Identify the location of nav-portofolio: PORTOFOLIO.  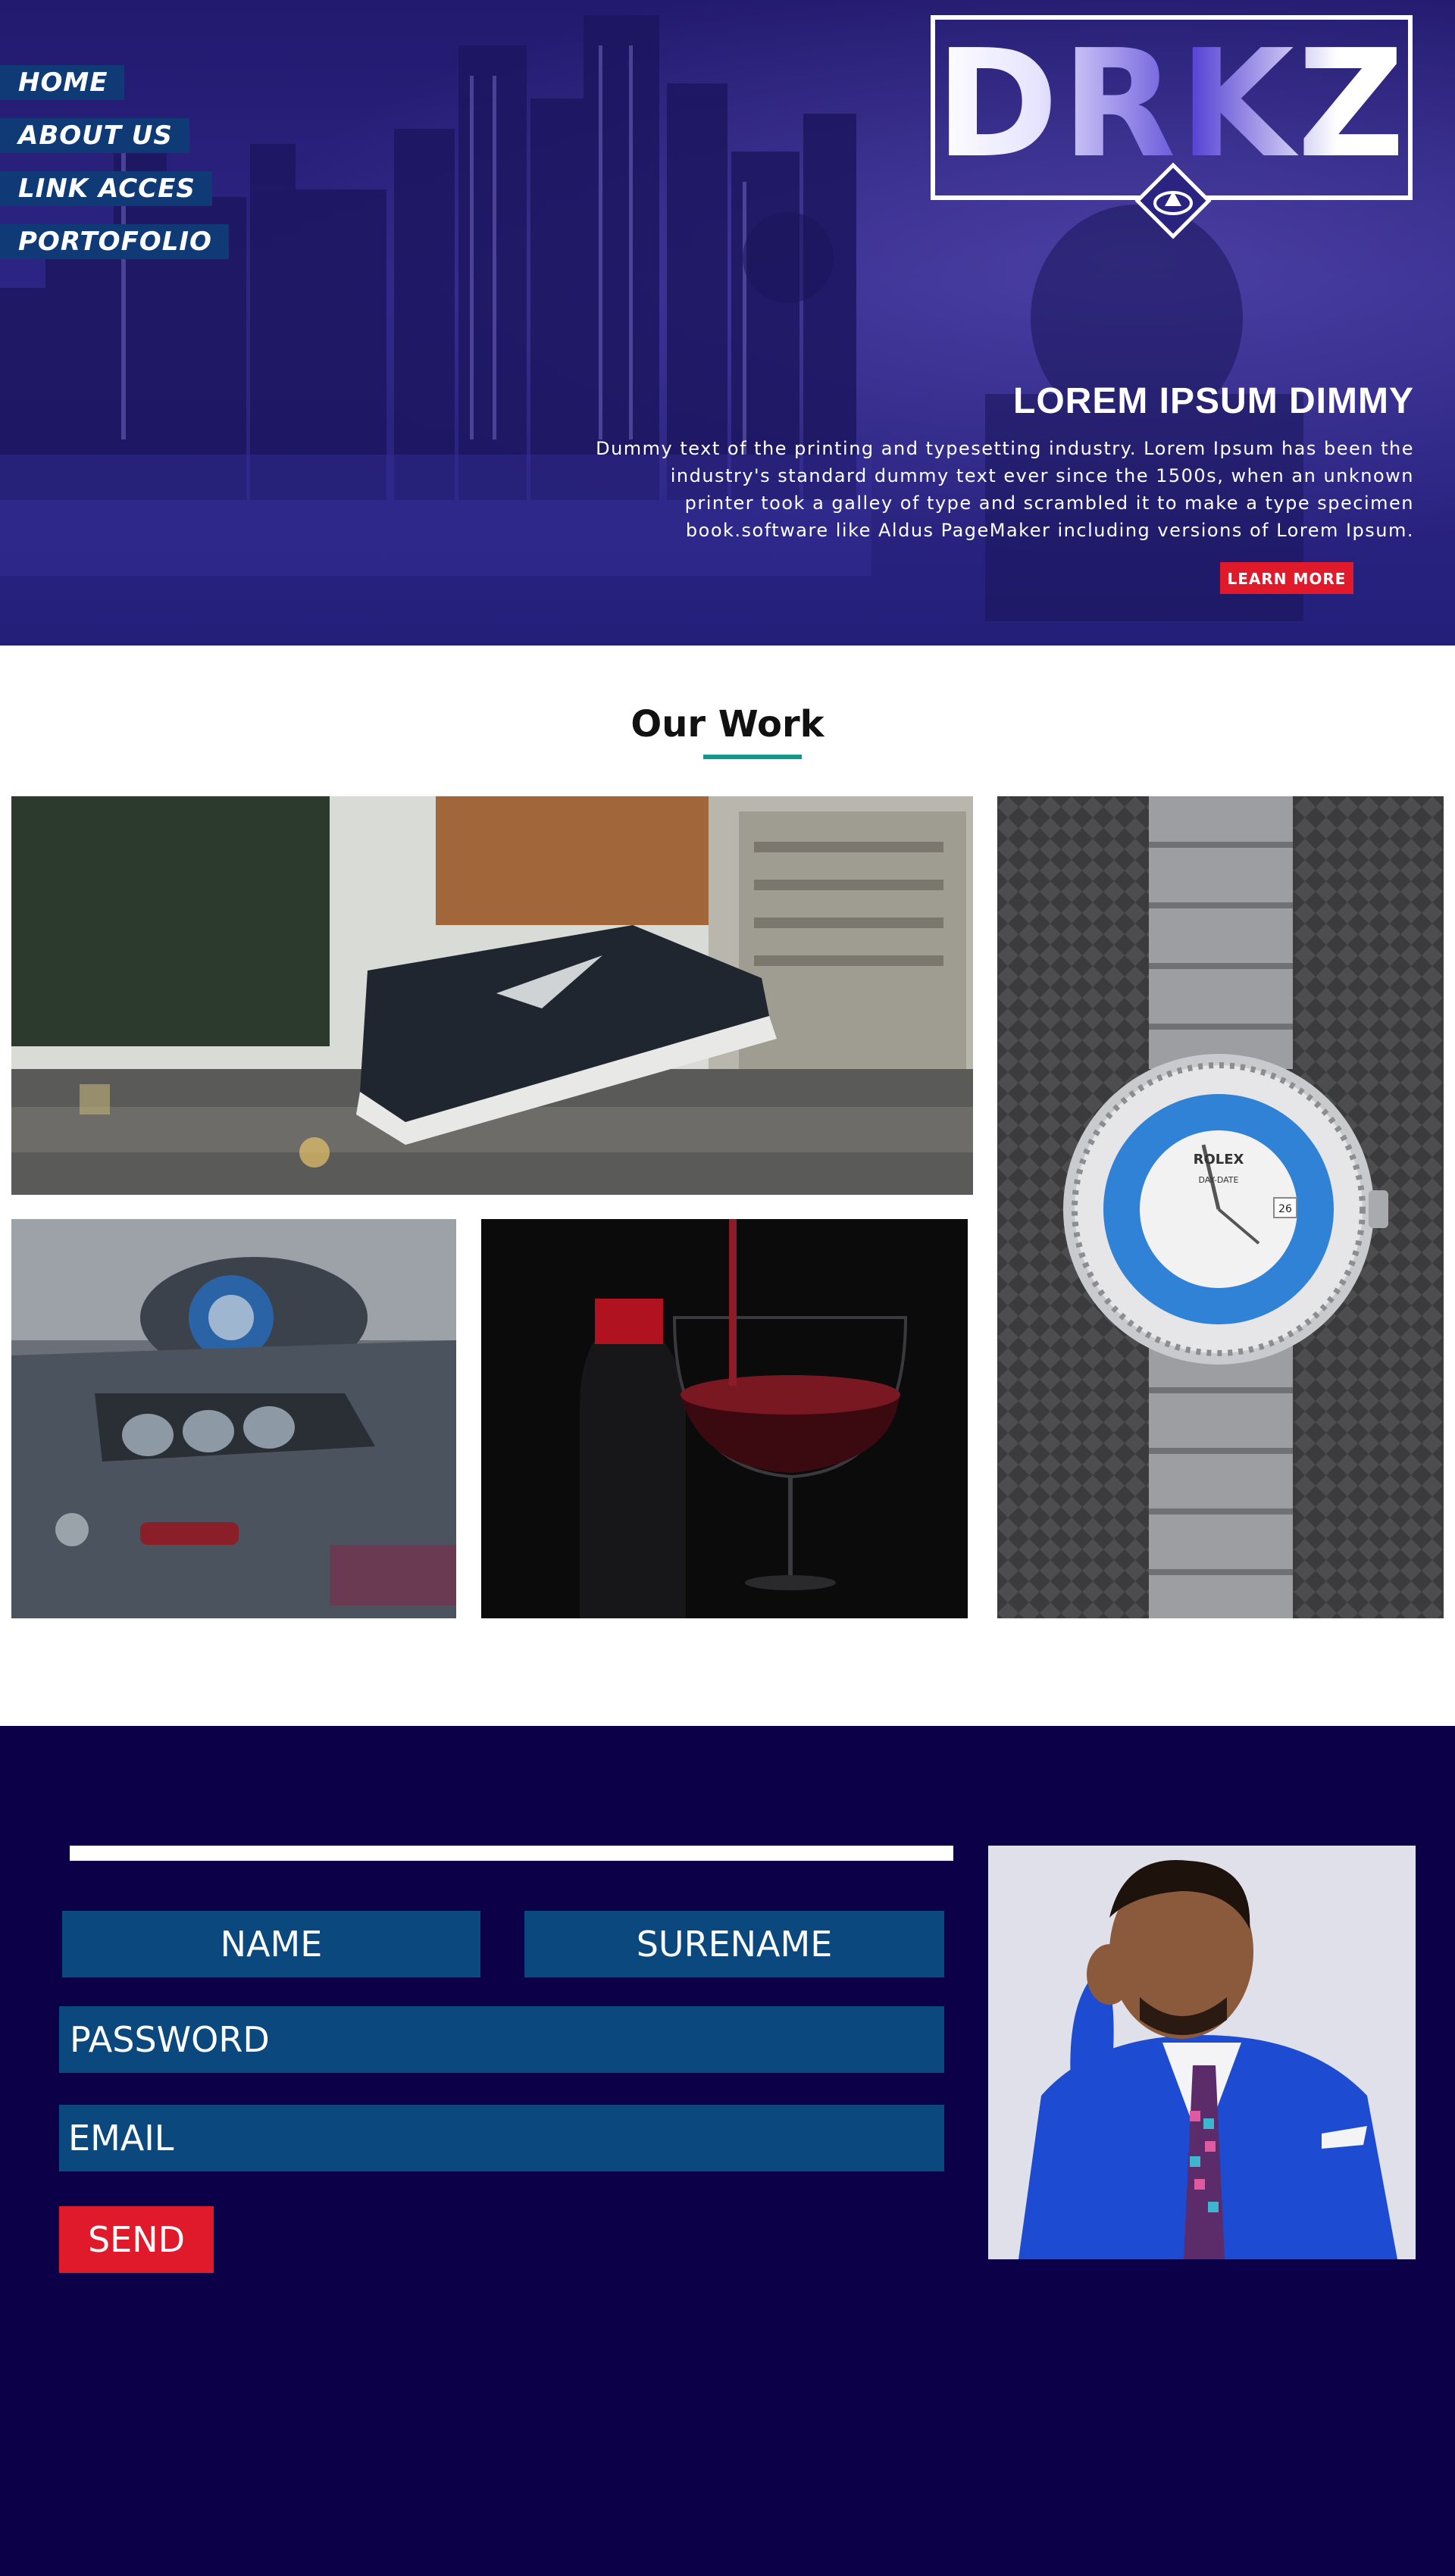
(114, 241).